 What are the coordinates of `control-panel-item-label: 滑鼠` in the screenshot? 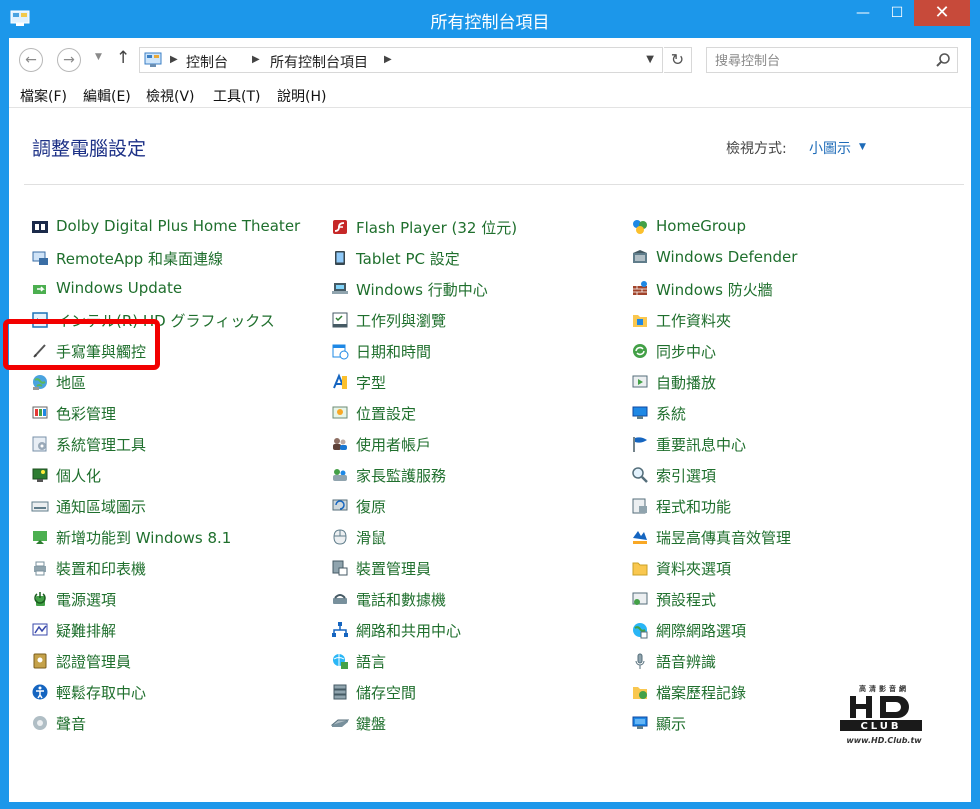 It's located at (371, 537).